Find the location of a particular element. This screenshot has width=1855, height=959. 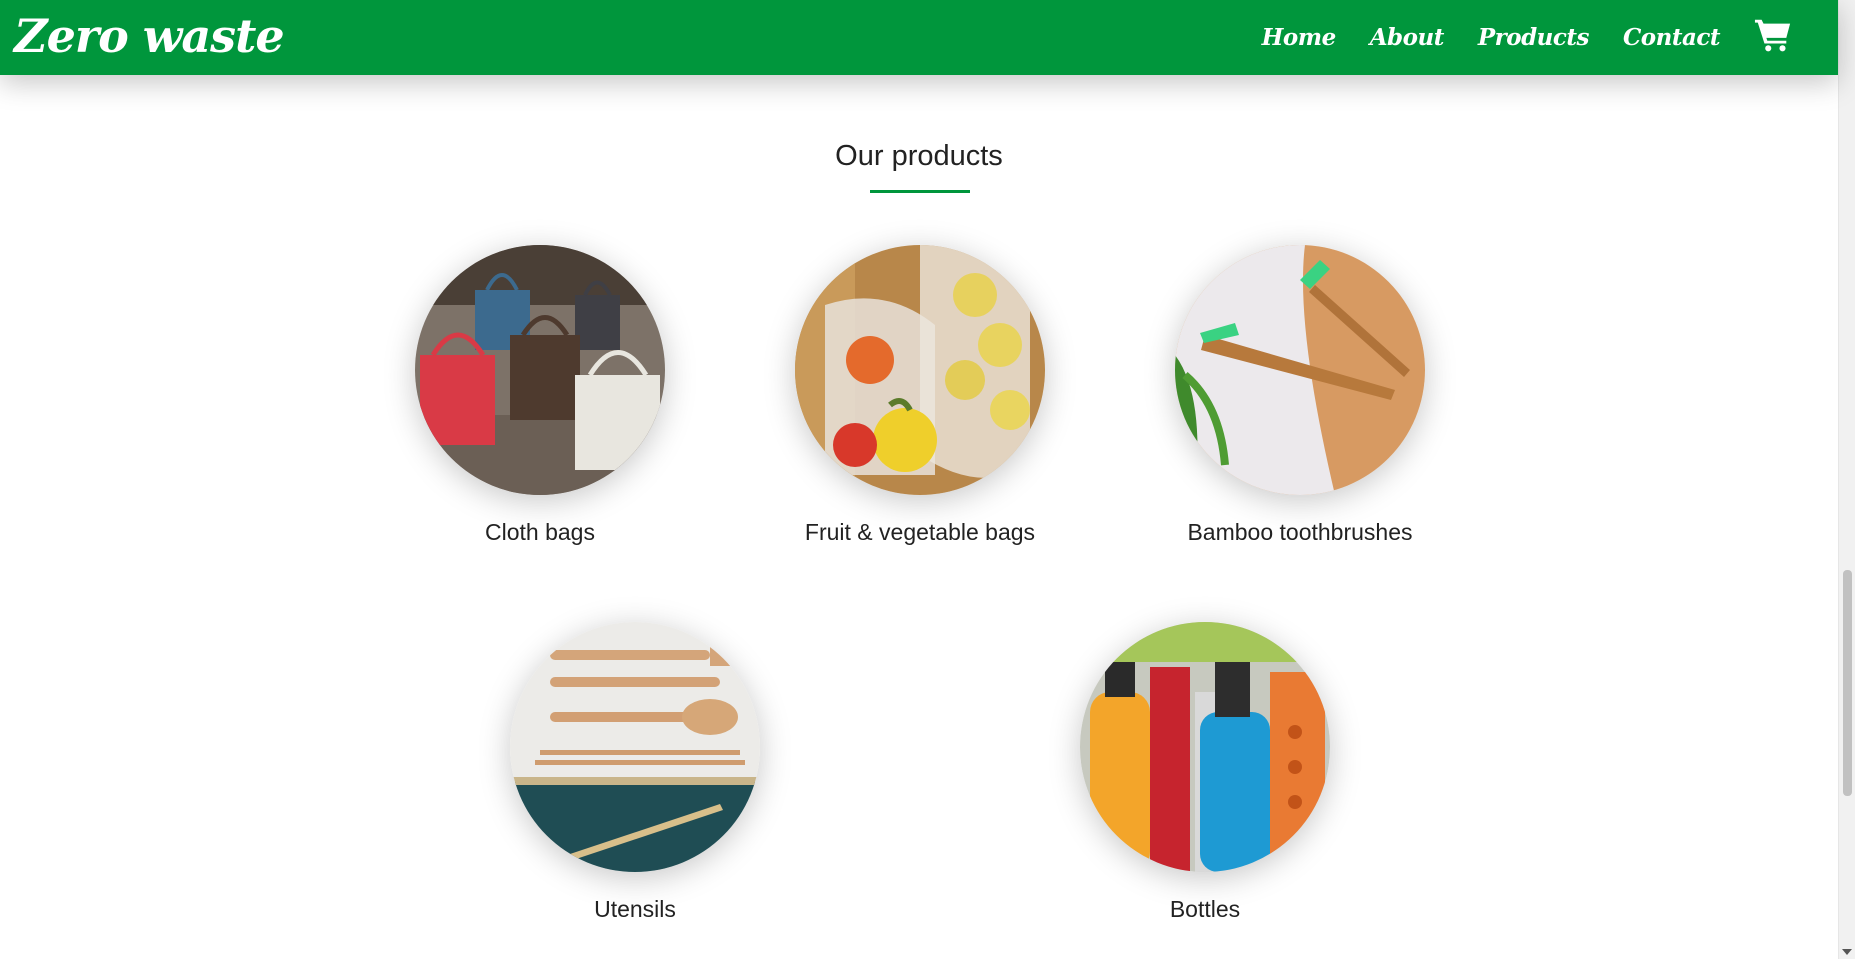

shopping-cart-icon is located at coordinates (1773, 35).